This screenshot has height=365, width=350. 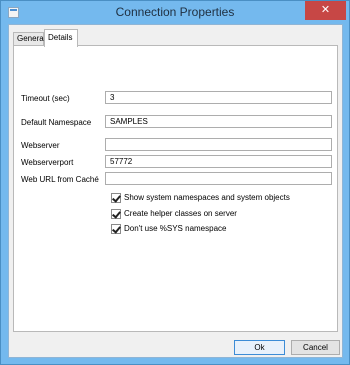 I want to click on timeout-label: Timeout (sec), so click(x=45, y=98).